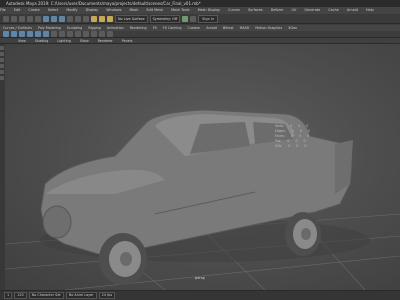 Image resolution: width=400 pixels, height=300 pixels. I want to click on shelf-icons, so click(200, 34).